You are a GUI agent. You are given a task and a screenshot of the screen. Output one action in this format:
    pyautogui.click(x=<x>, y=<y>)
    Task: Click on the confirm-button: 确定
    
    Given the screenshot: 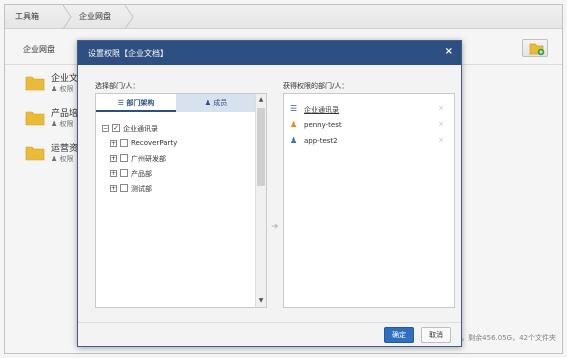 What is the action you would take?
    pyautogui.click(x=399, y=335)
    